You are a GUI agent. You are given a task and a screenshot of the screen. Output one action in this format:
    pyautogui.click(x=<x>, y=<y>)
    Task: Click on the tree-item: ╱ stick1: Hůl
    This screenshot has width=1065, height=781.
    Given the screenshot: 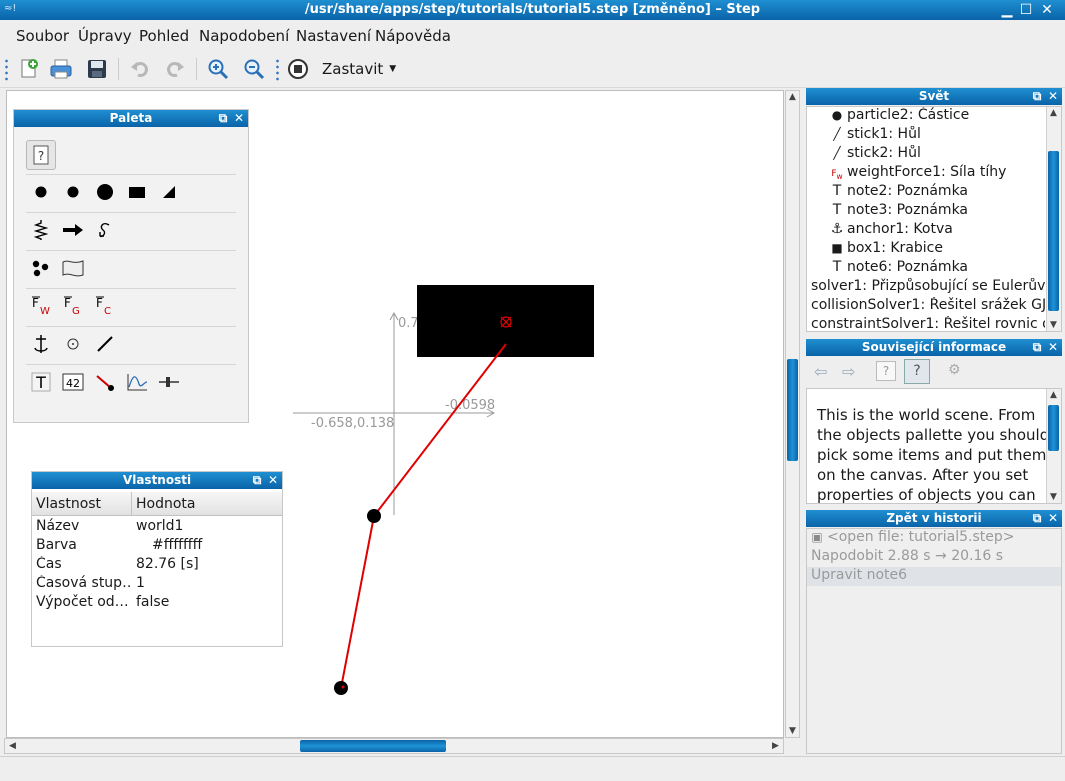 What is the action you would take?
    pyautogui.click(x=936, y=134)
    